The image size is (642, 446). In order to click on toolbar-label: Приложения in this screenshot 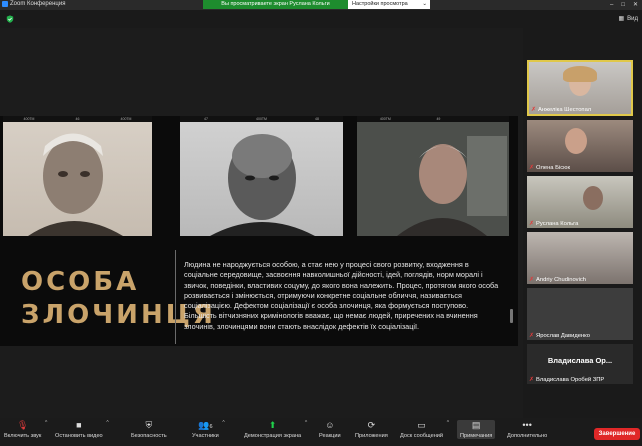, I will do `click(371, 436)`.